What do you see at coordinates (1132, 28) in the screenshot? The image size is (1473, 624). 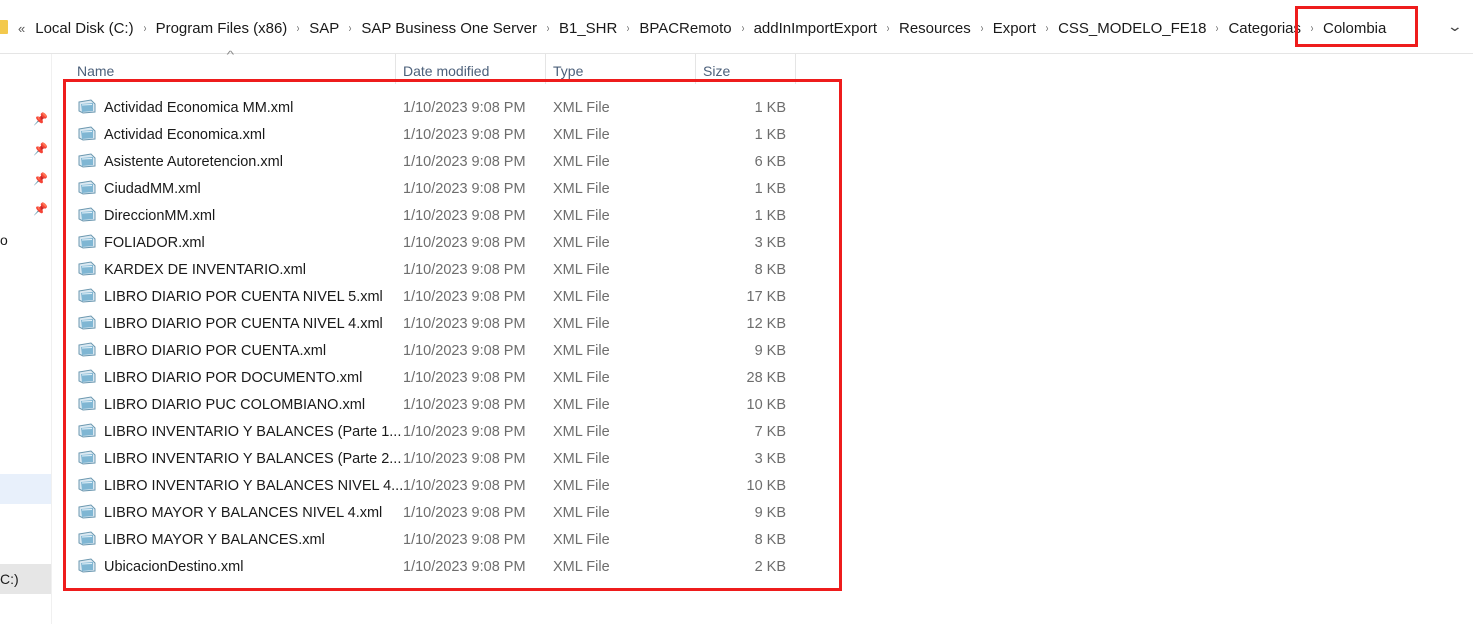 I see `breadcrumb-css-modelo-fe18: CSS_MODELO_FE18` at bounding box center [1132, 28].